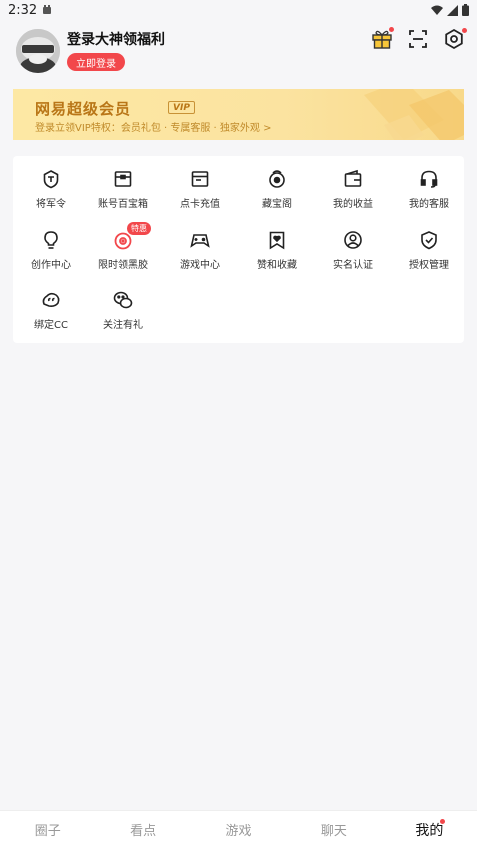  What do you see at coordinates (437, 10) in the screenshot?
I see `wifi-icon` at bounding box center [437, 10].